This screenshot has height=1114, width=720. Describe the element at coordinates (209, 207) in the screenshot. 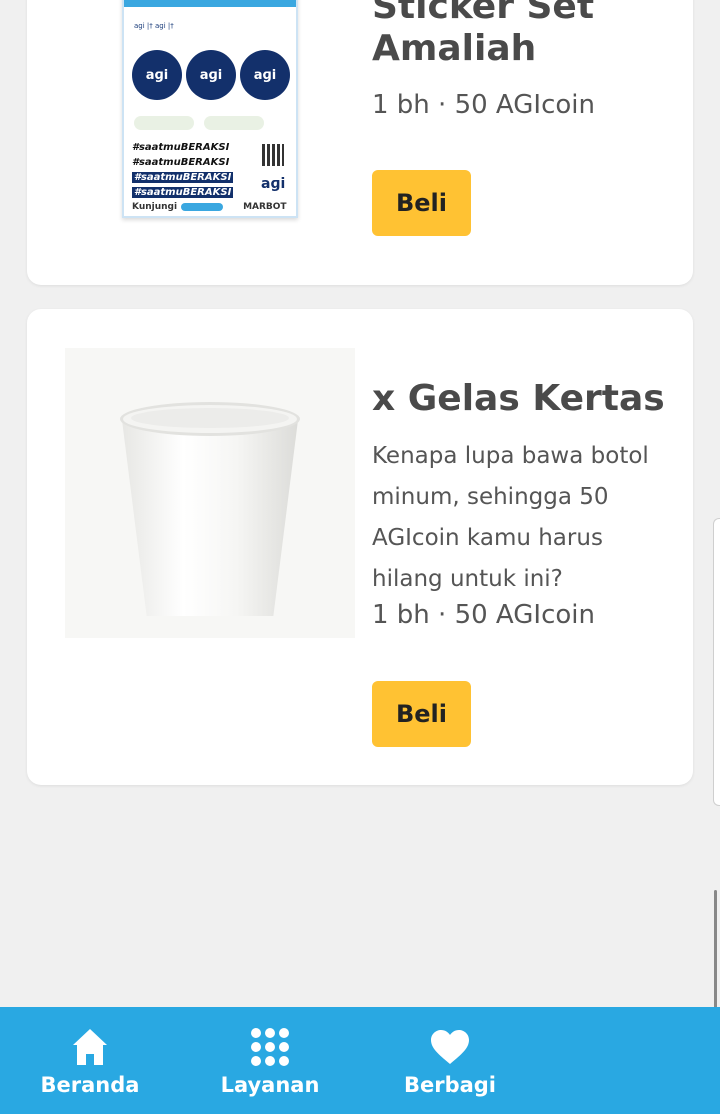

I see `sheet-footer: Kunjungi MARBOT` at that location.